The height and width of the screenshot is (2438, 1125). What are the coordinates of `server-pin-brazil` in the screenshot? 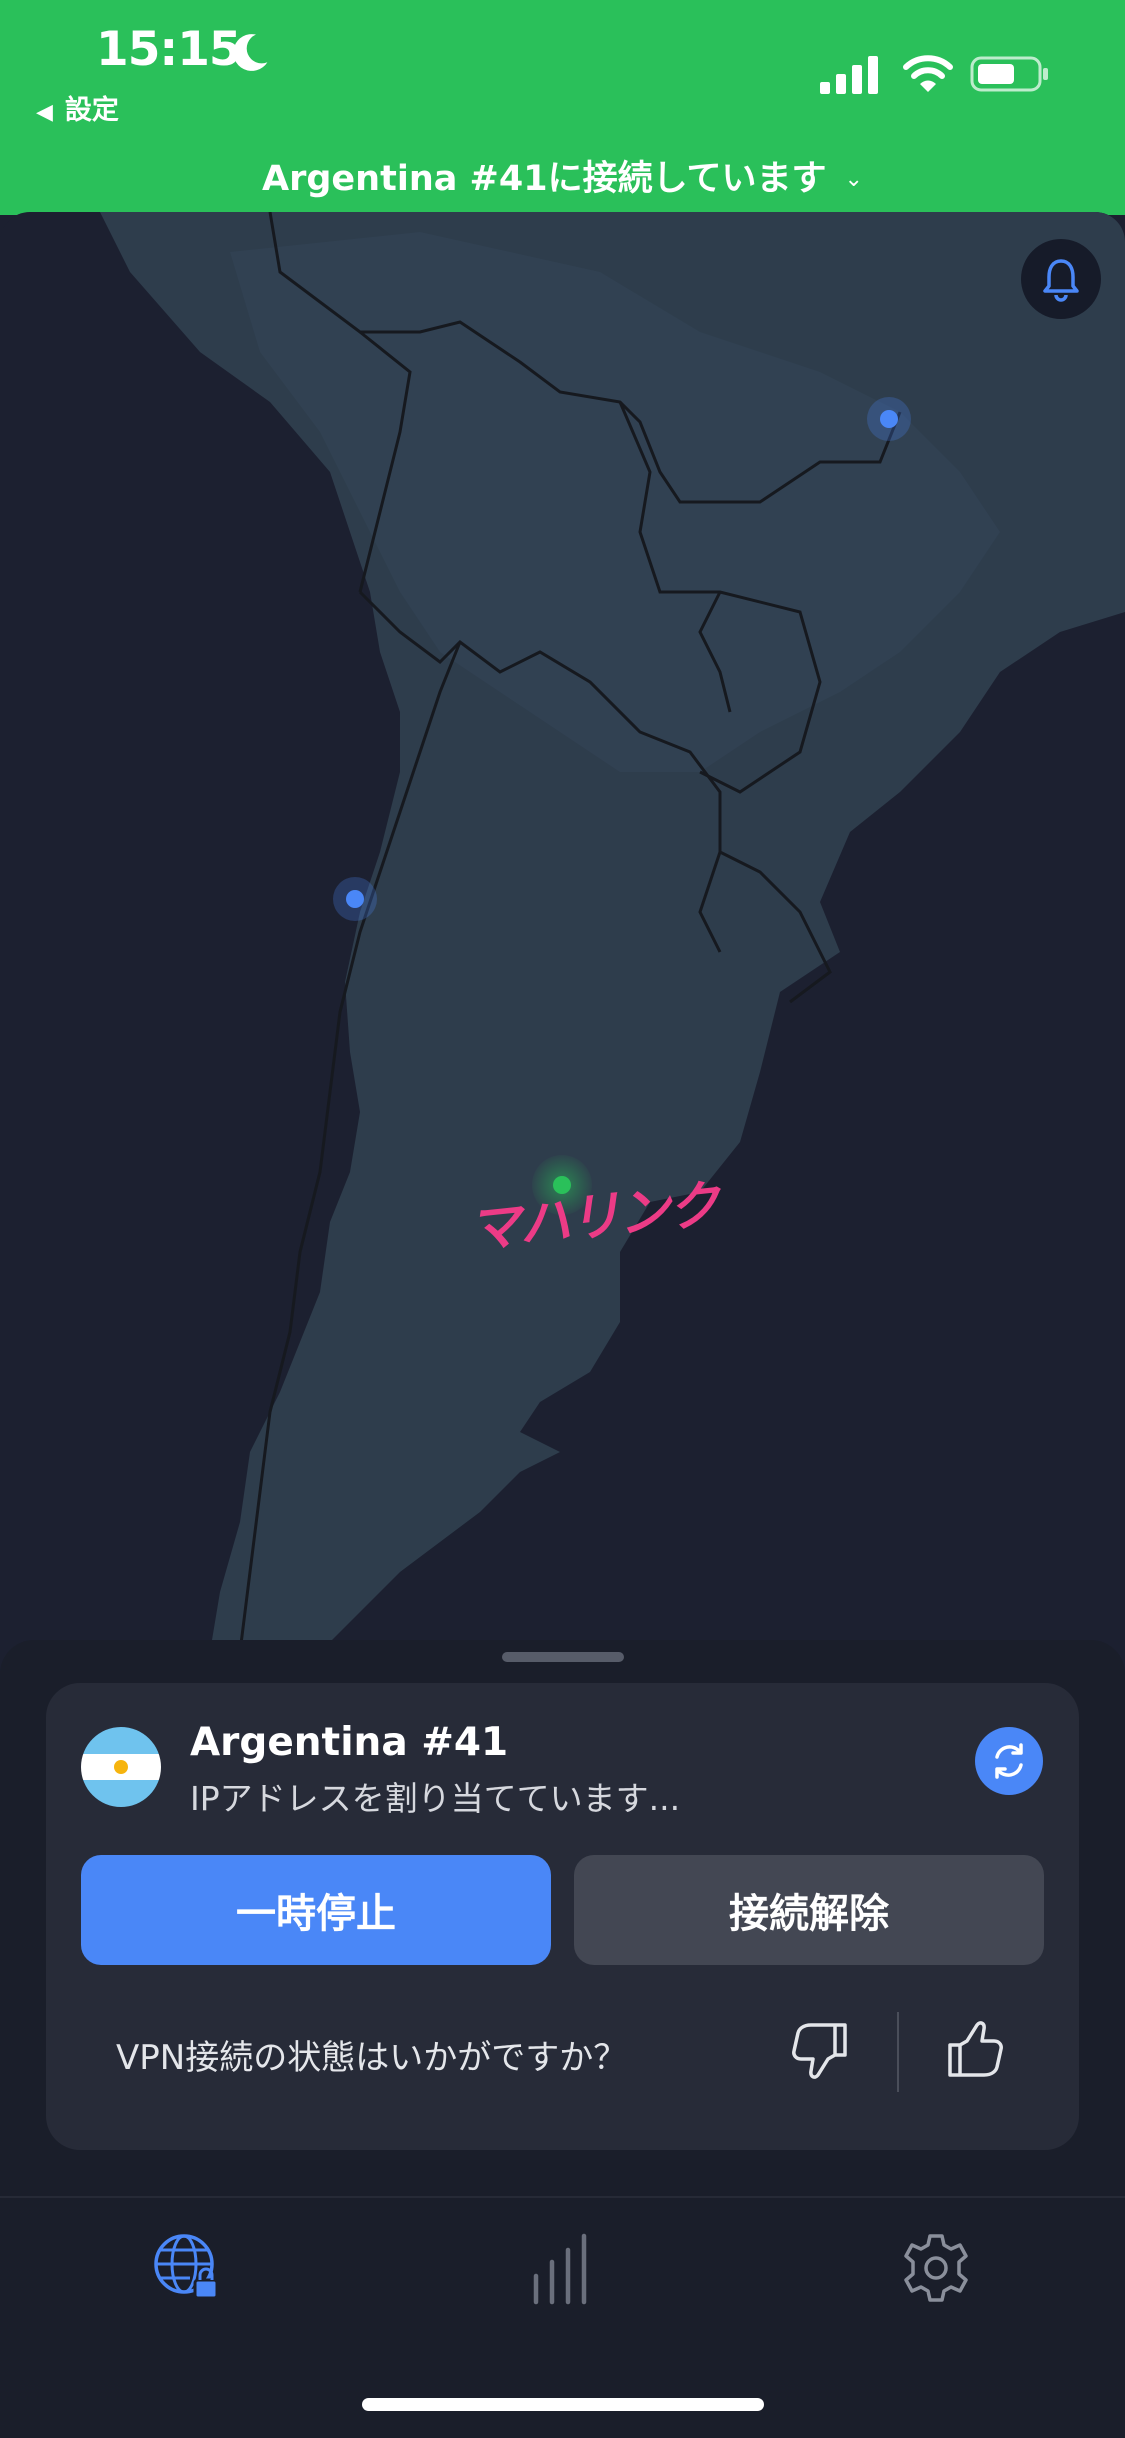 It's located at (889, 419).